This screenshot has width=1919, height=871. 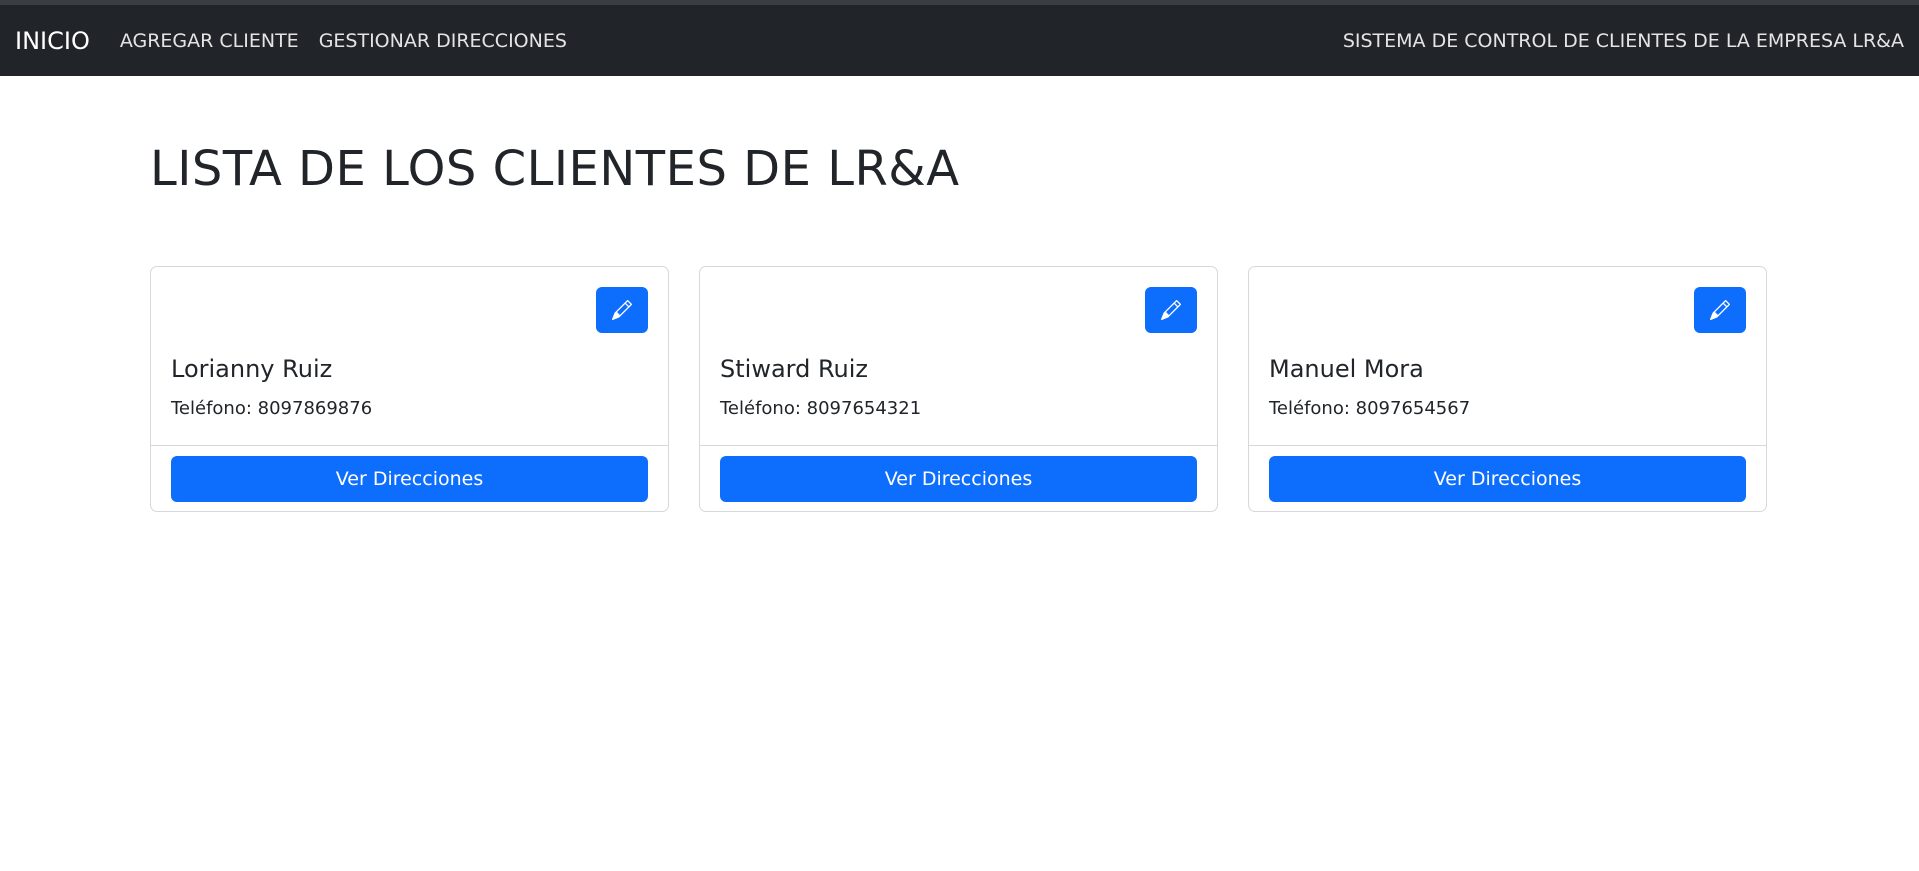 What do you see at coordinates (209, 41) in the screenshot?
I see `nav-add-client-link: AGREGAR CLIENTE` at bounding box center [209, 41].